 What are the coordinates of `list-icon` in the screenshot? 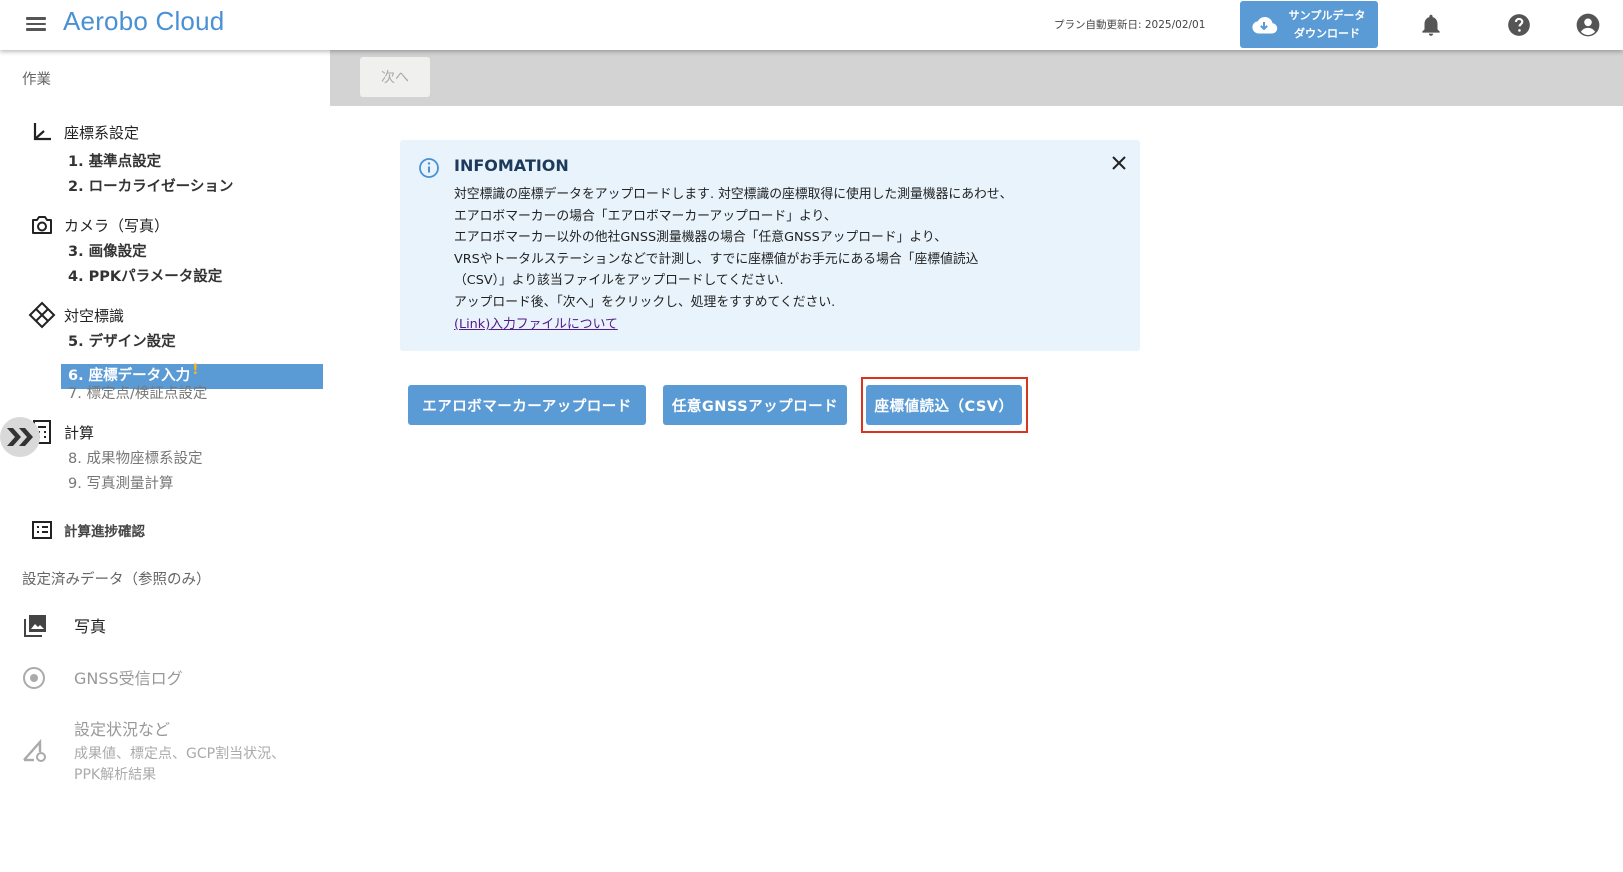 It's located at (42, 530).